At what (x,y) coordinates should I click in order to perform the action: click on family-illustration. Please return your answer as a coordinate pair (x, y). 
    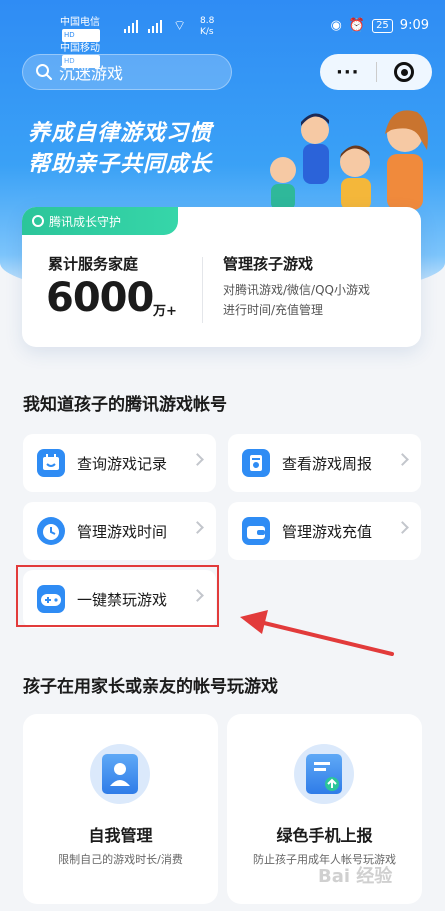
    Looking at the image, I should click on (349, 160).